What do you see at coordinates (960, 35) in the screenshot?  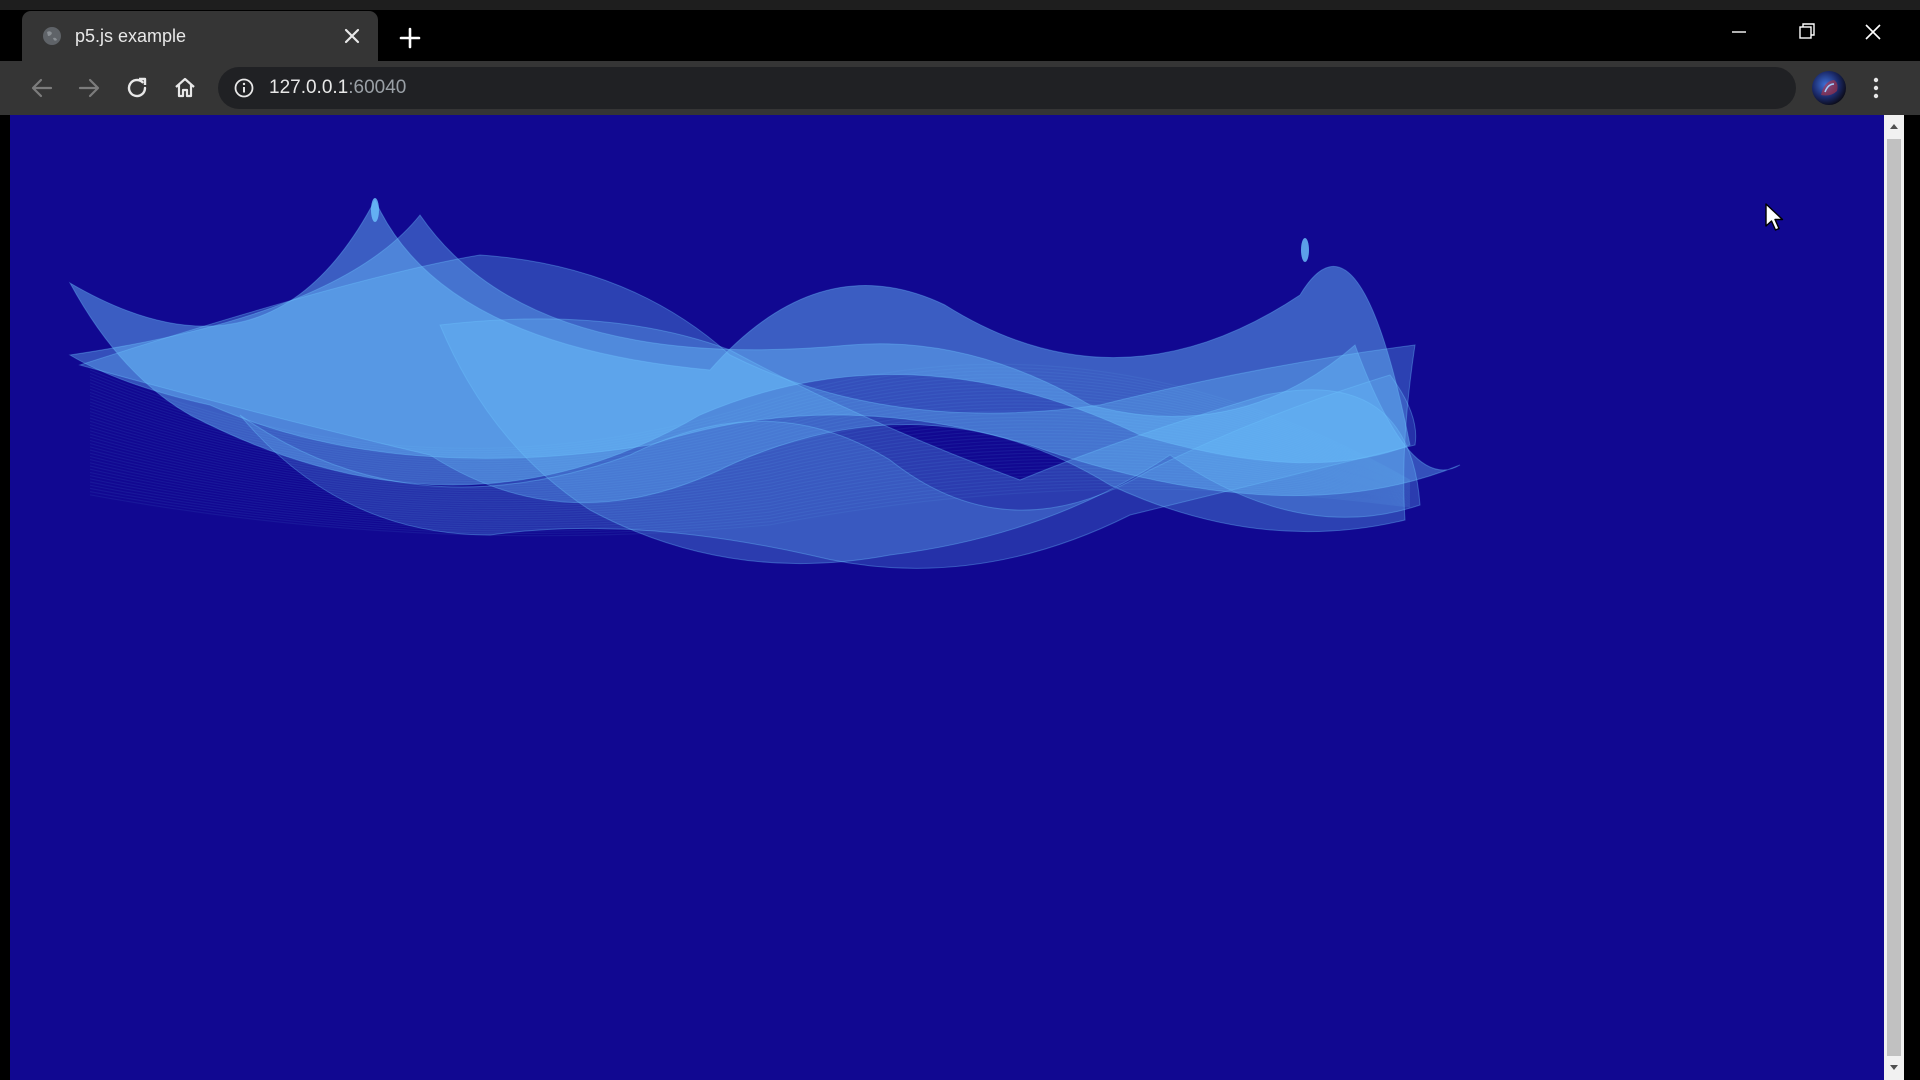 I see `tab-bar: p5.js example` at bounding box center [960, 35].